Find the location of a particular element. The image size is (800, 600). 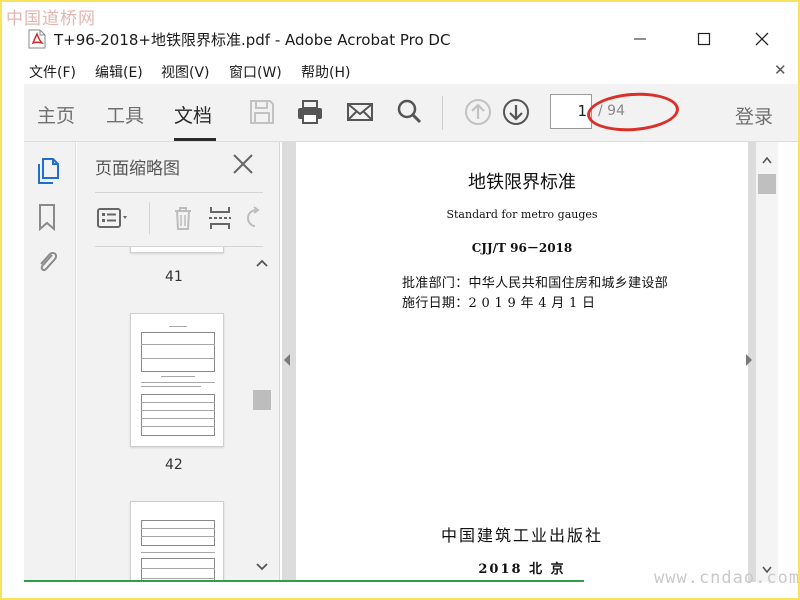

thumbnail-page-number: 41 is located at coordinates (174, 277).